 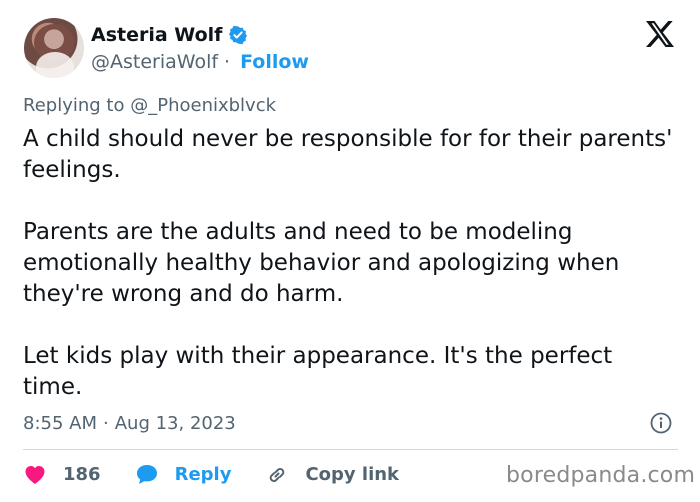 What do you see at coordinates (274, 62) in the screenshot?
I see `follow-button: Follow` at bounding box center [274, 62].